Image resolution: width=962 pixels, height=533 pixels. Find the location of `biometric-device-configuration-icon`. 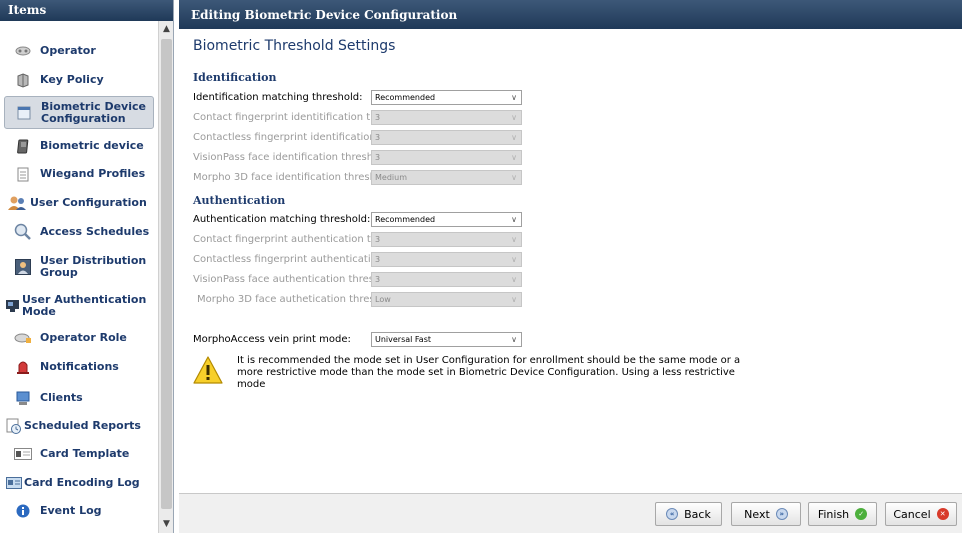

biometric-device-configuration-icon is located at coordinates (24, 113).